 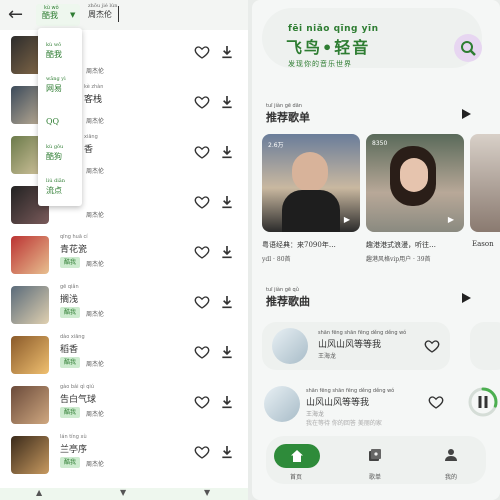 What do you see at coordinates (124, 305) in the screenshot?
I see `result-row: gē qiǎn 搁浅 酷我 周杰伦` at bounding box center [124, 305].